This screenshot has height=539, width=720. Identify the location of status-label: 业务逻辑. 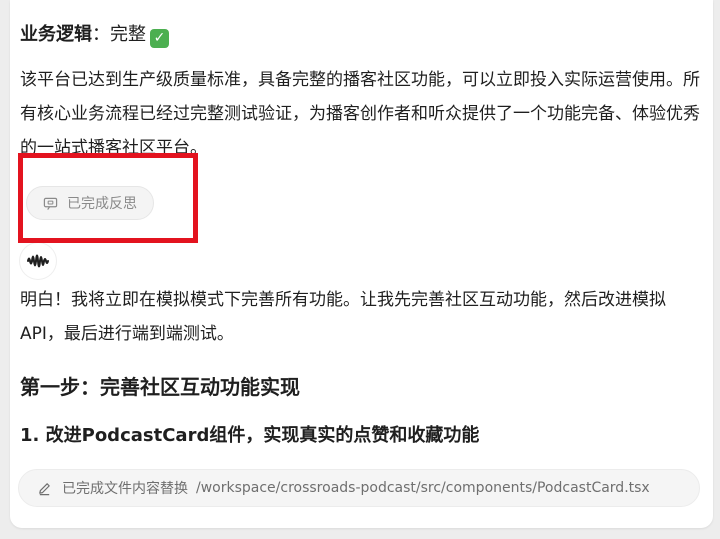
(56, 34).